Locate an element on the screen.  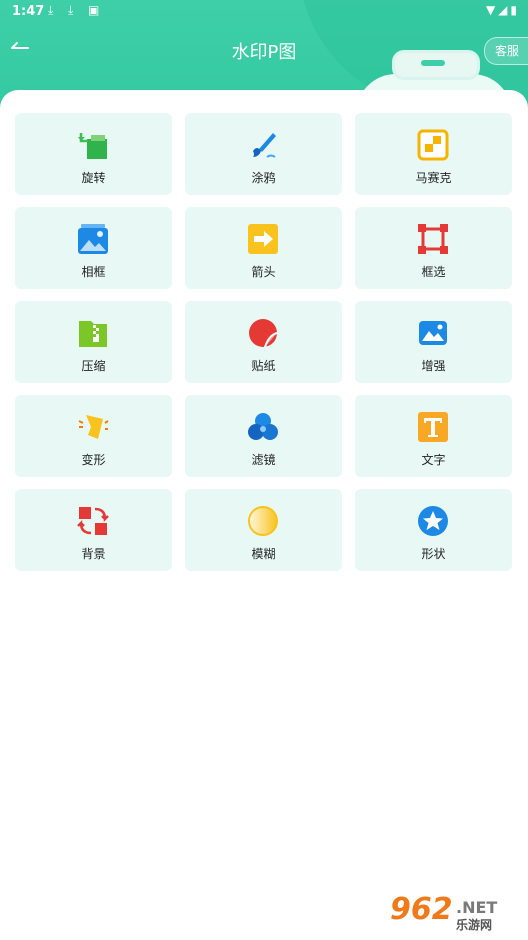
tool-background: 背景 is located at coordinates (93, 530).